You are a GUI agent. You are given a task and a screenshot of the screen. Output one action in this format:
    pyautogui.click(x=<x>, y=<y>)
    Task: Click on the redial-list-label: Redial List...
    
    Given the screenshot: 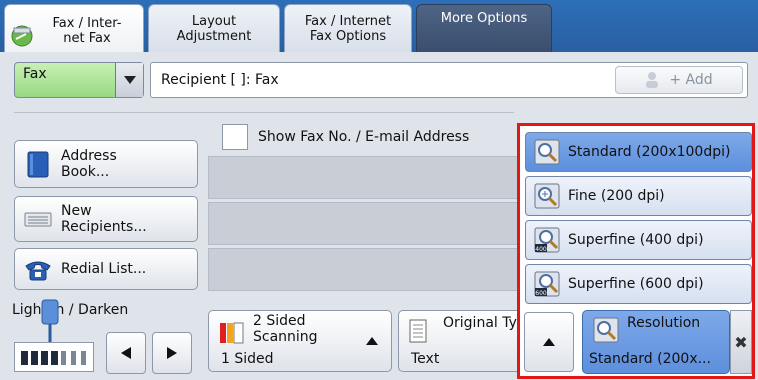 What is the action you would take?
    pyautogui.click(x=104, y=269)
    